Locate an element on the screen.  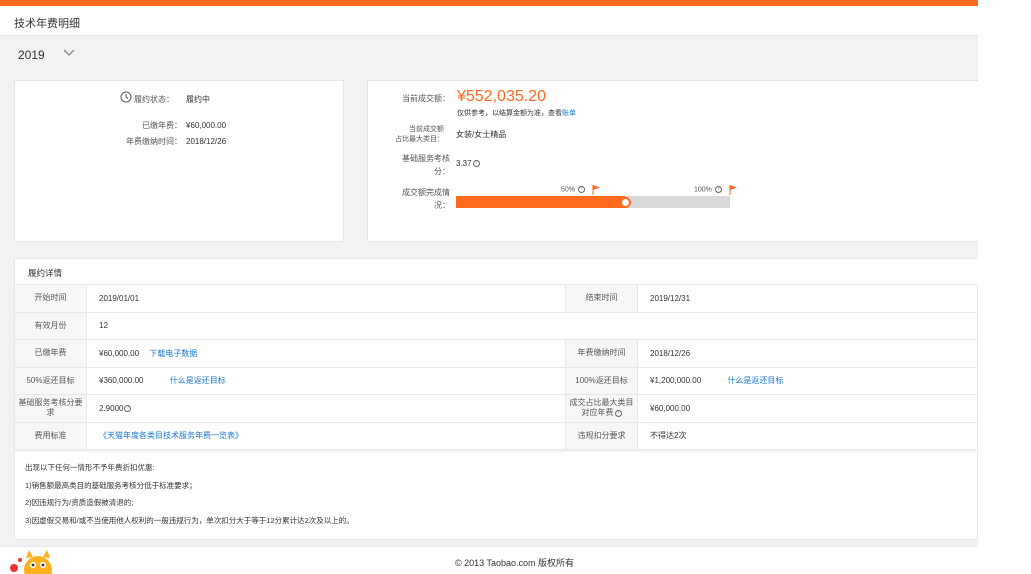
paid-cell: ¥60,000.00 下载电子数据 is located at coordinates (326, 353).